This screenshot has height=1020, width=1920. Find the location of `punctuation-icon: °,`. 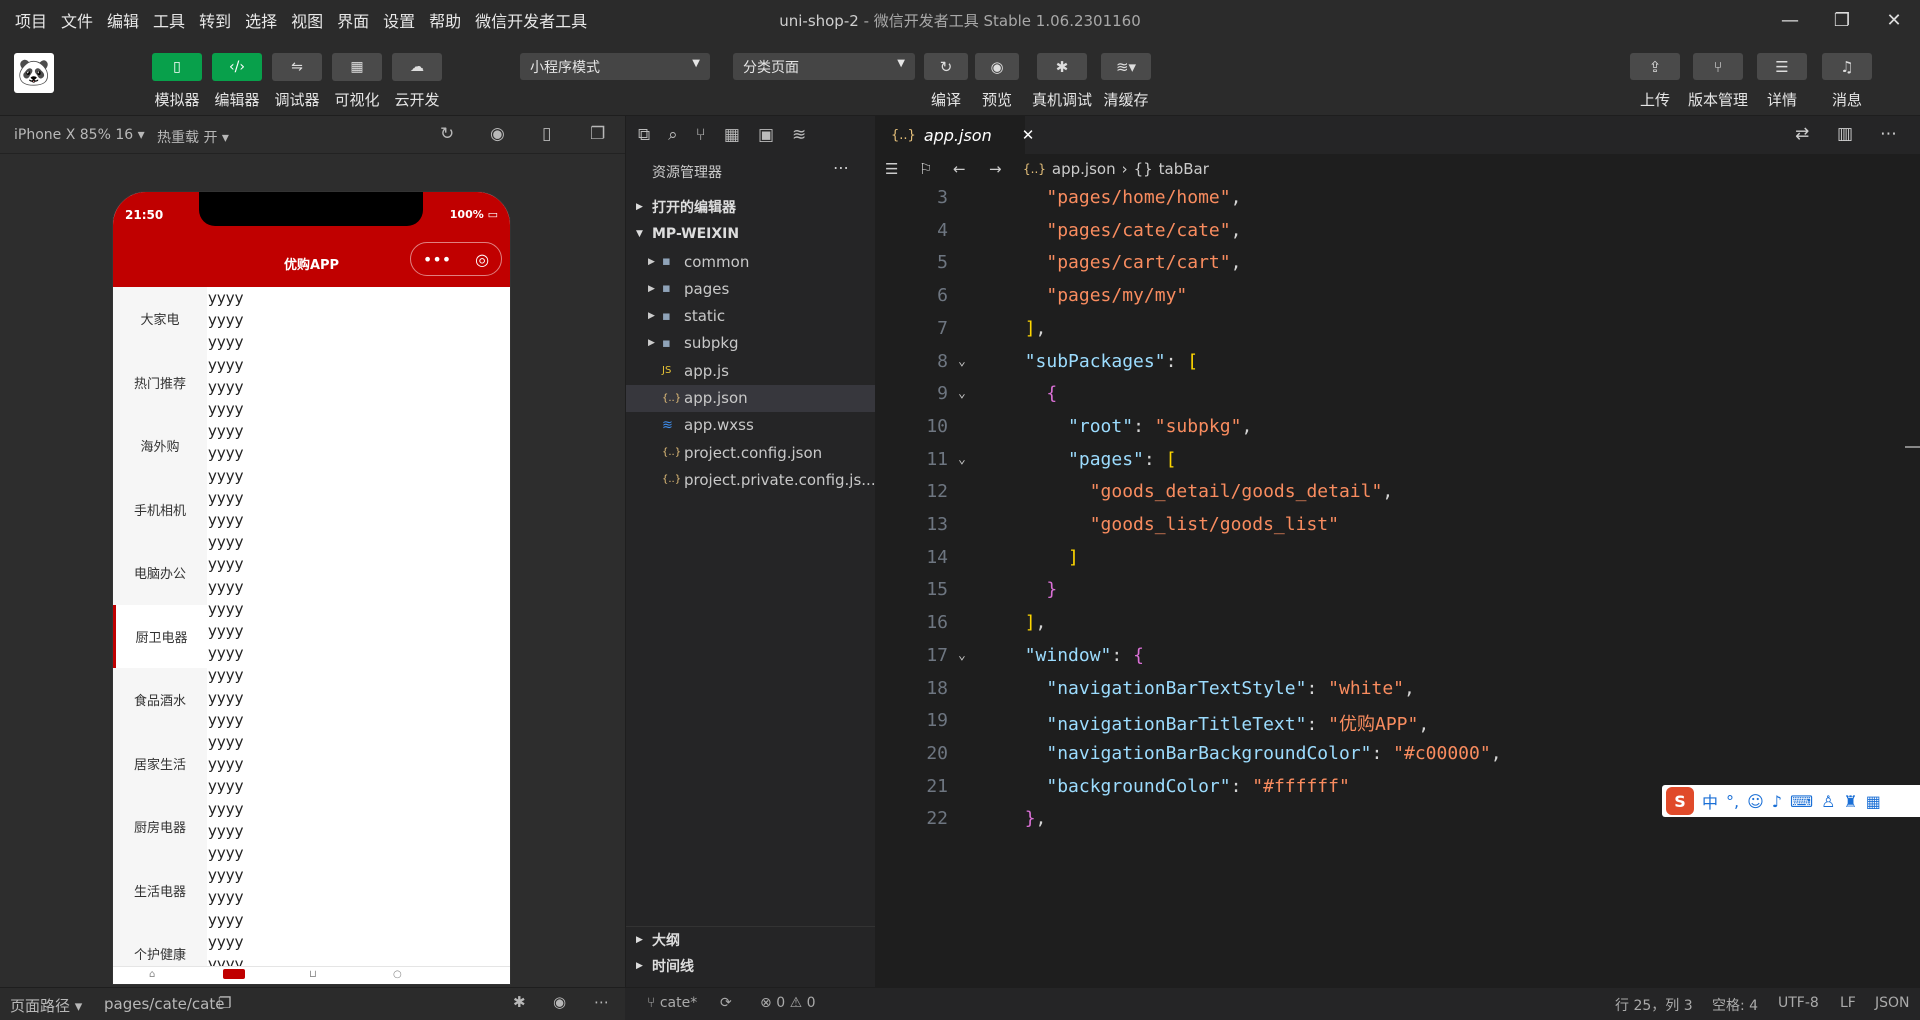

punctuation-icon: °, is located at coordinates (1732, 801).